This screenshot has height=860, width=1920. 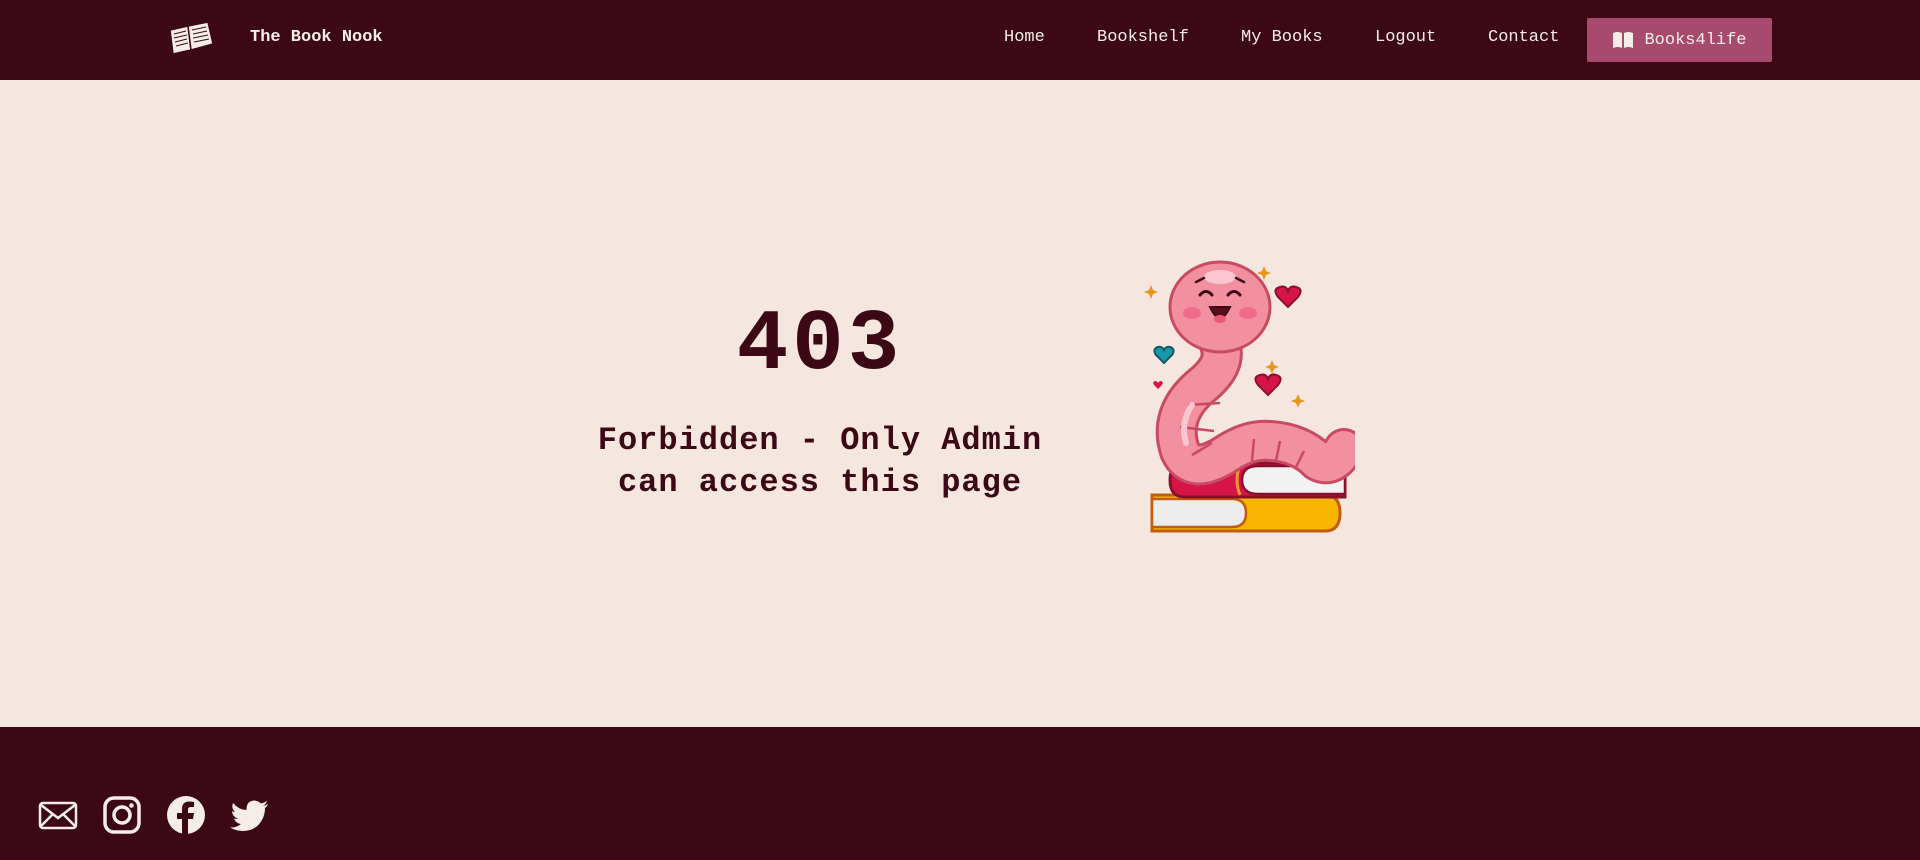 I want to click on error-message-line-1: Forbidden - Only Admin, so click(x=820, y=440).